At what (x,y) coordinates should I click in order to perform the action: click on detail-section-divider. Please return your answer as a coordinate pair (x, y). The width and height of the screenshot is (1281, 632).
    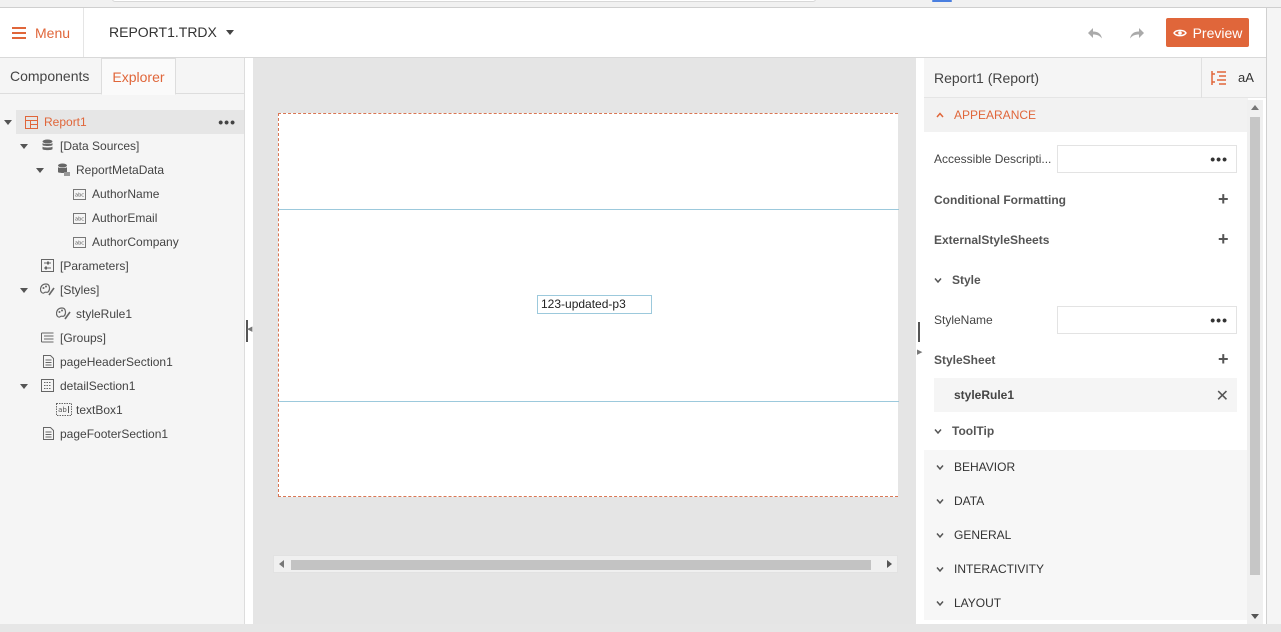
    Looking at the image, I should click on (589, 401).